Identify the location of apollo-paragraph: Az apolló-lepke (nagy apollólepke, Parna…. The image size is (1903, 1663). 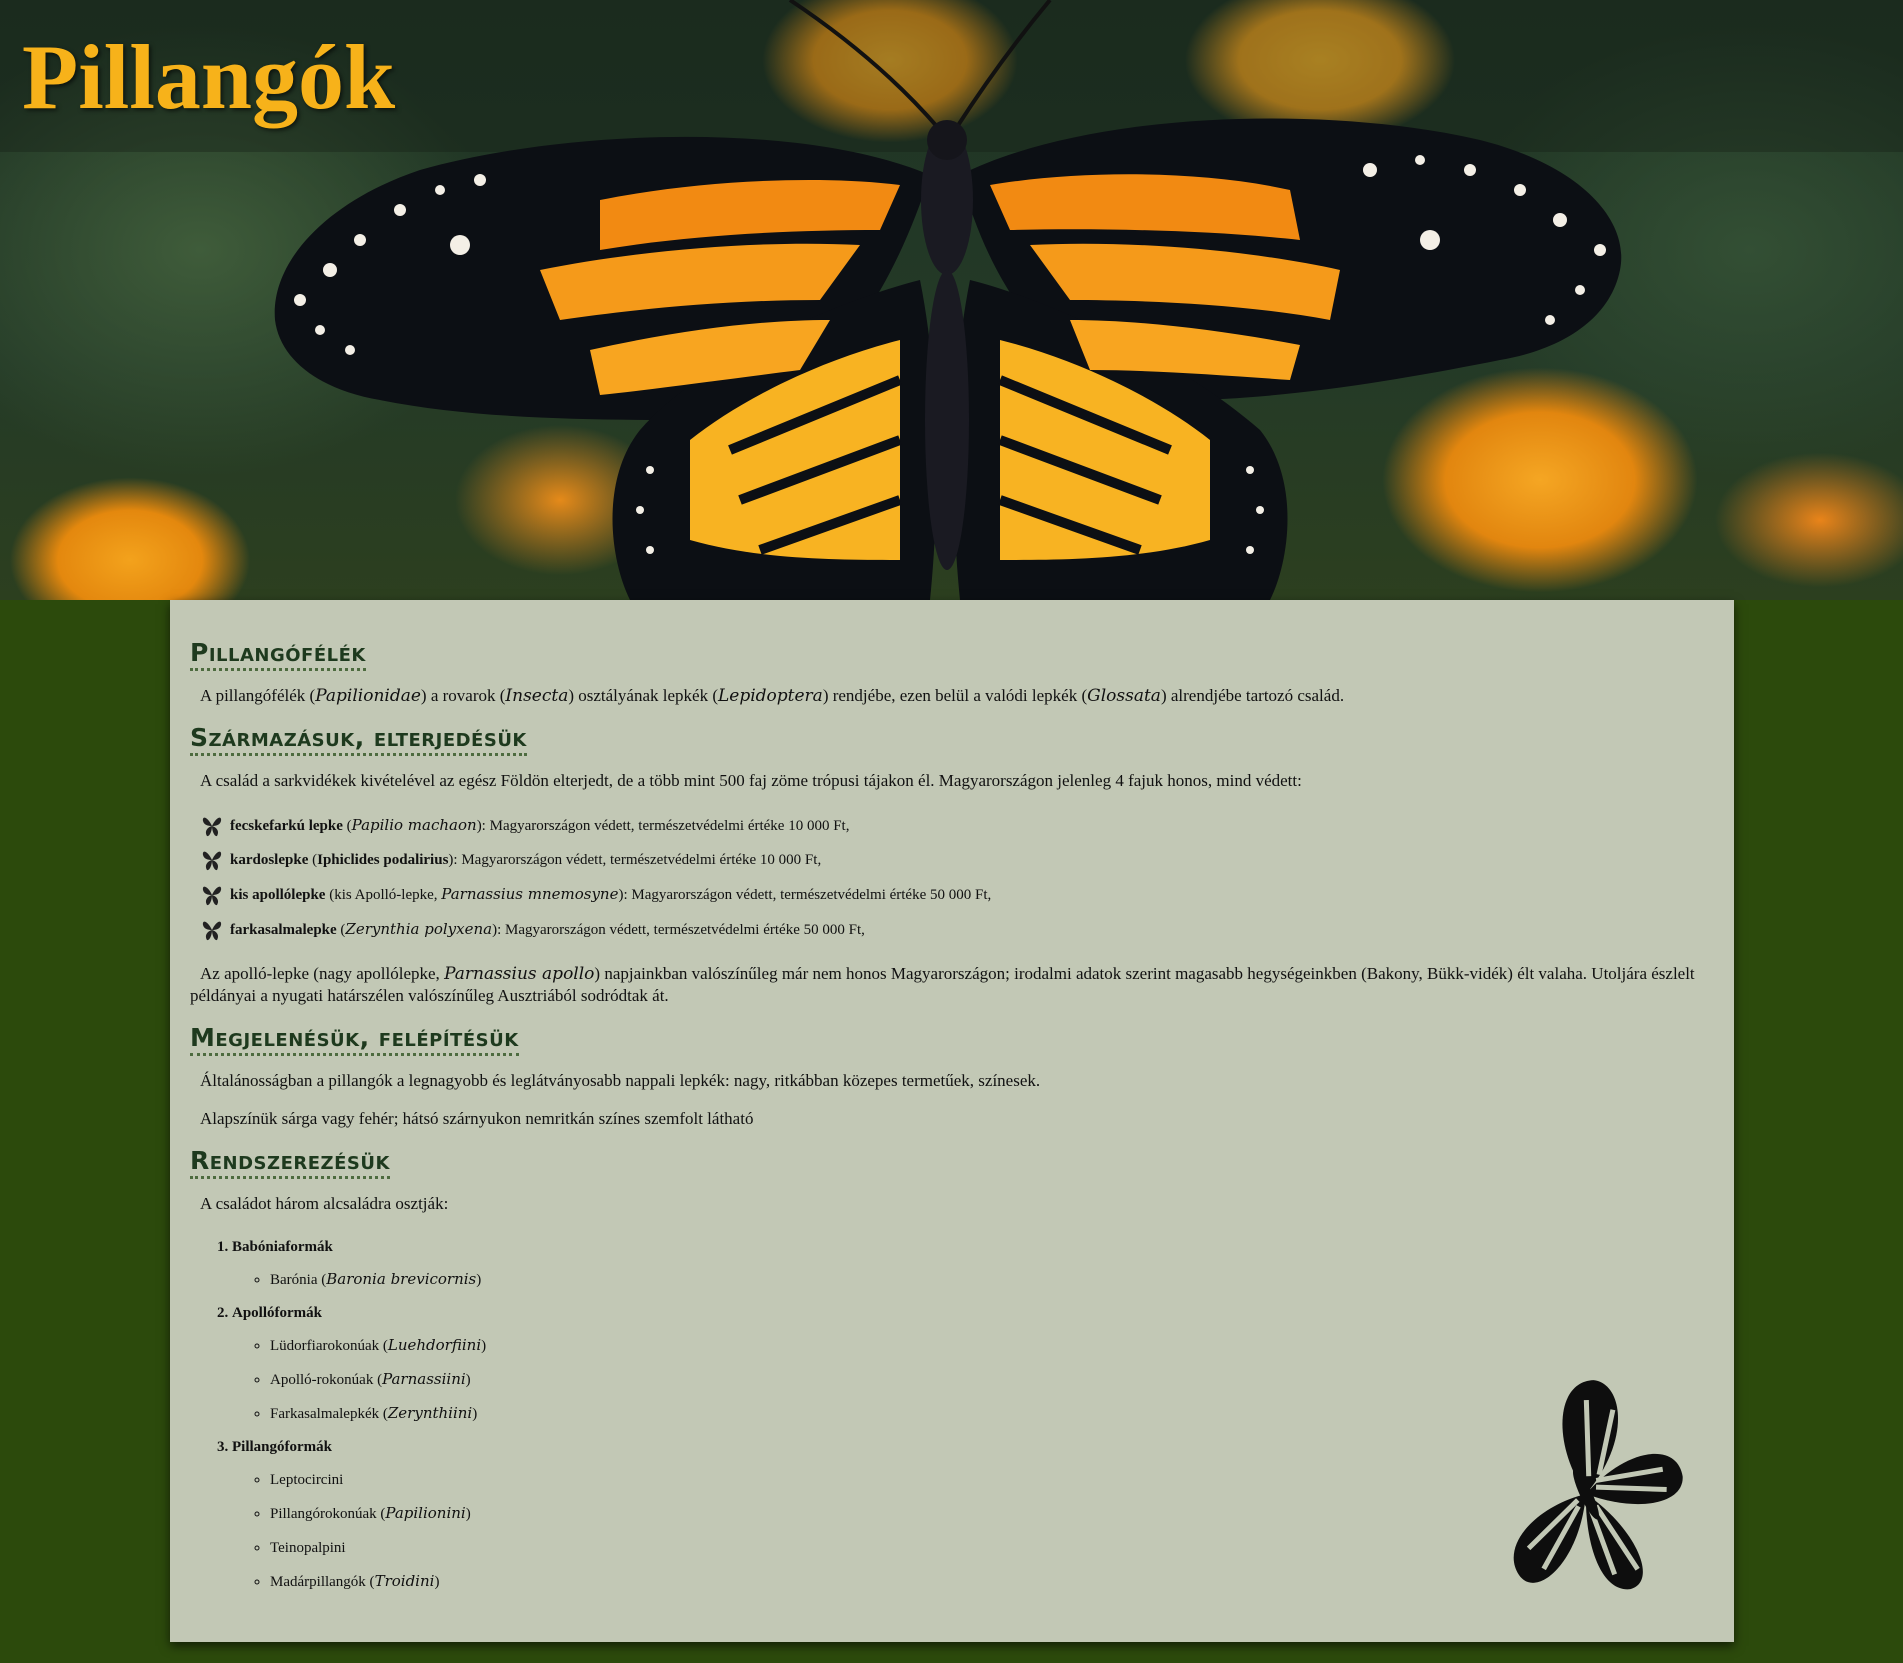
(942, 984).